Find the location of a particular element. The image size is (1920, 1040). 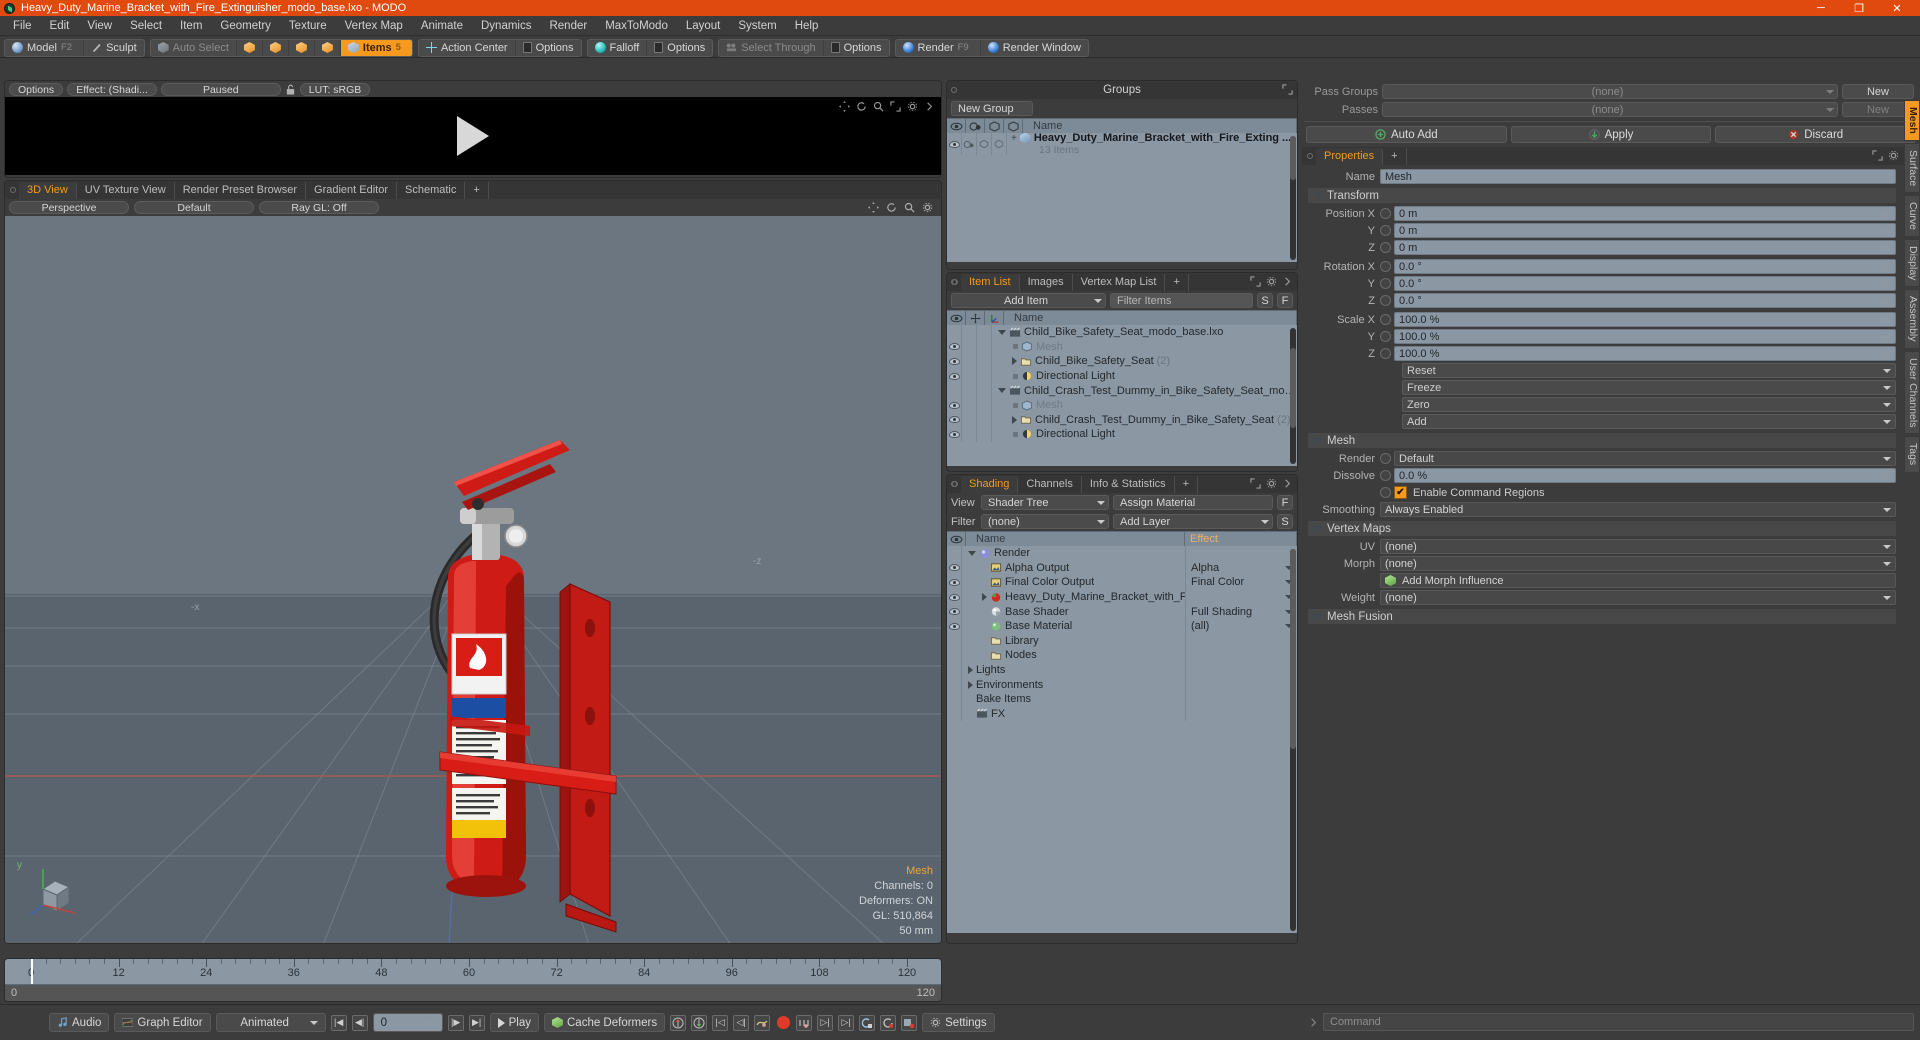

curve-key-button is located at coordinates (762, 1022).